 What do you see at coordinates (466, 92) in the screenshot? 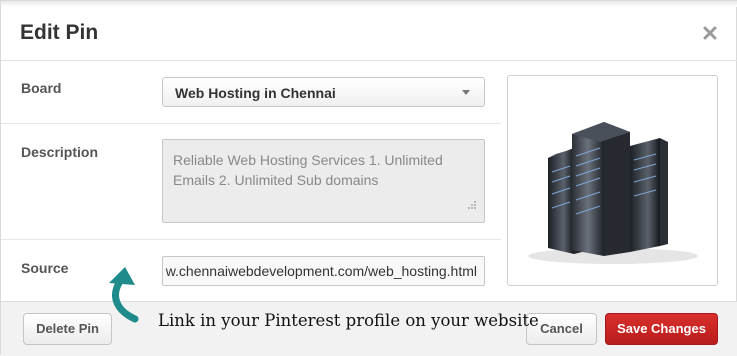
I see `chevron-down-icon` at bounding box center [466, 92].